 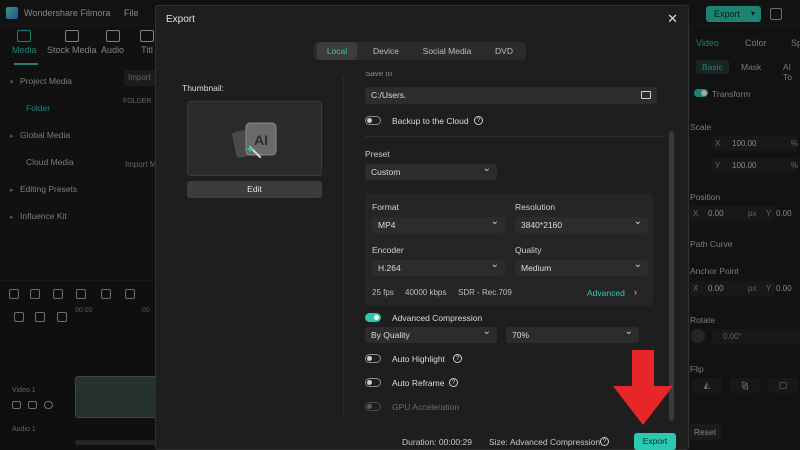 I want to click on auto-reframe-toggle, so click(x=373, y=382).